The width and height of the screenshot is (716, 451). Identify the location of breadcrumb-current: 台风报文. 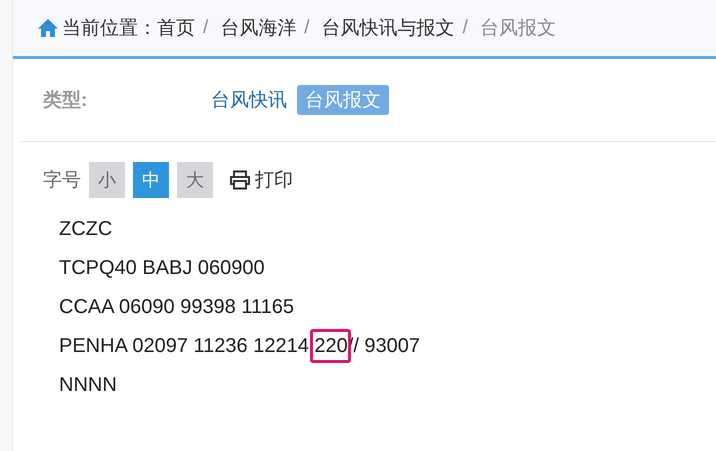
(518, 29).